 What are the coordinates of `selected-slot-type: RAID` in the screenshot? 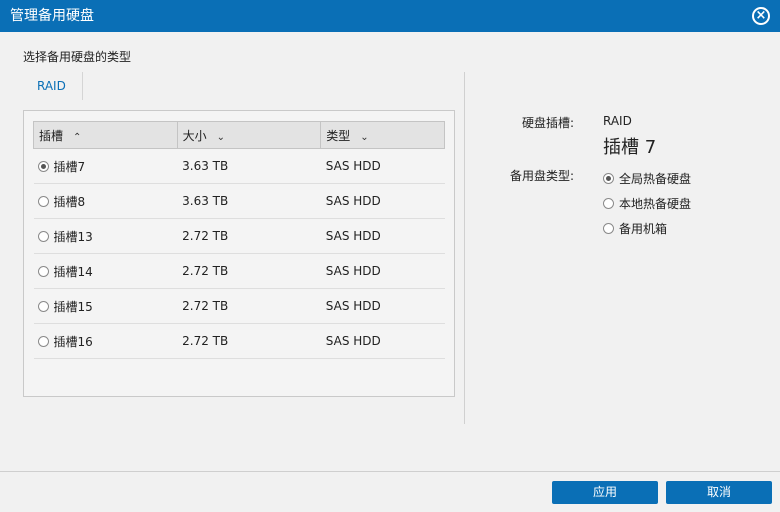 It's located at (617, 121).